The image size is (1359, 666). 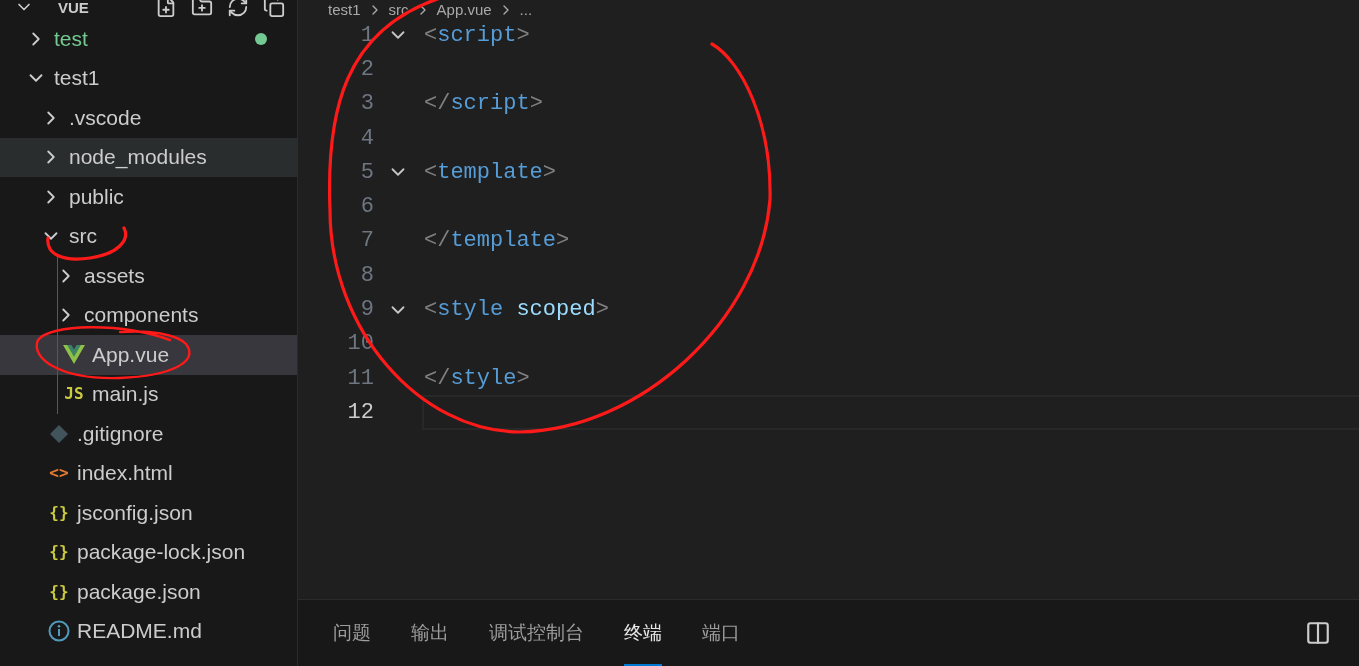 What do you see at coordinates (135, 512) in the screenshot?
I see `file-name: jsconfig.json` at bounding box center [135, 512].